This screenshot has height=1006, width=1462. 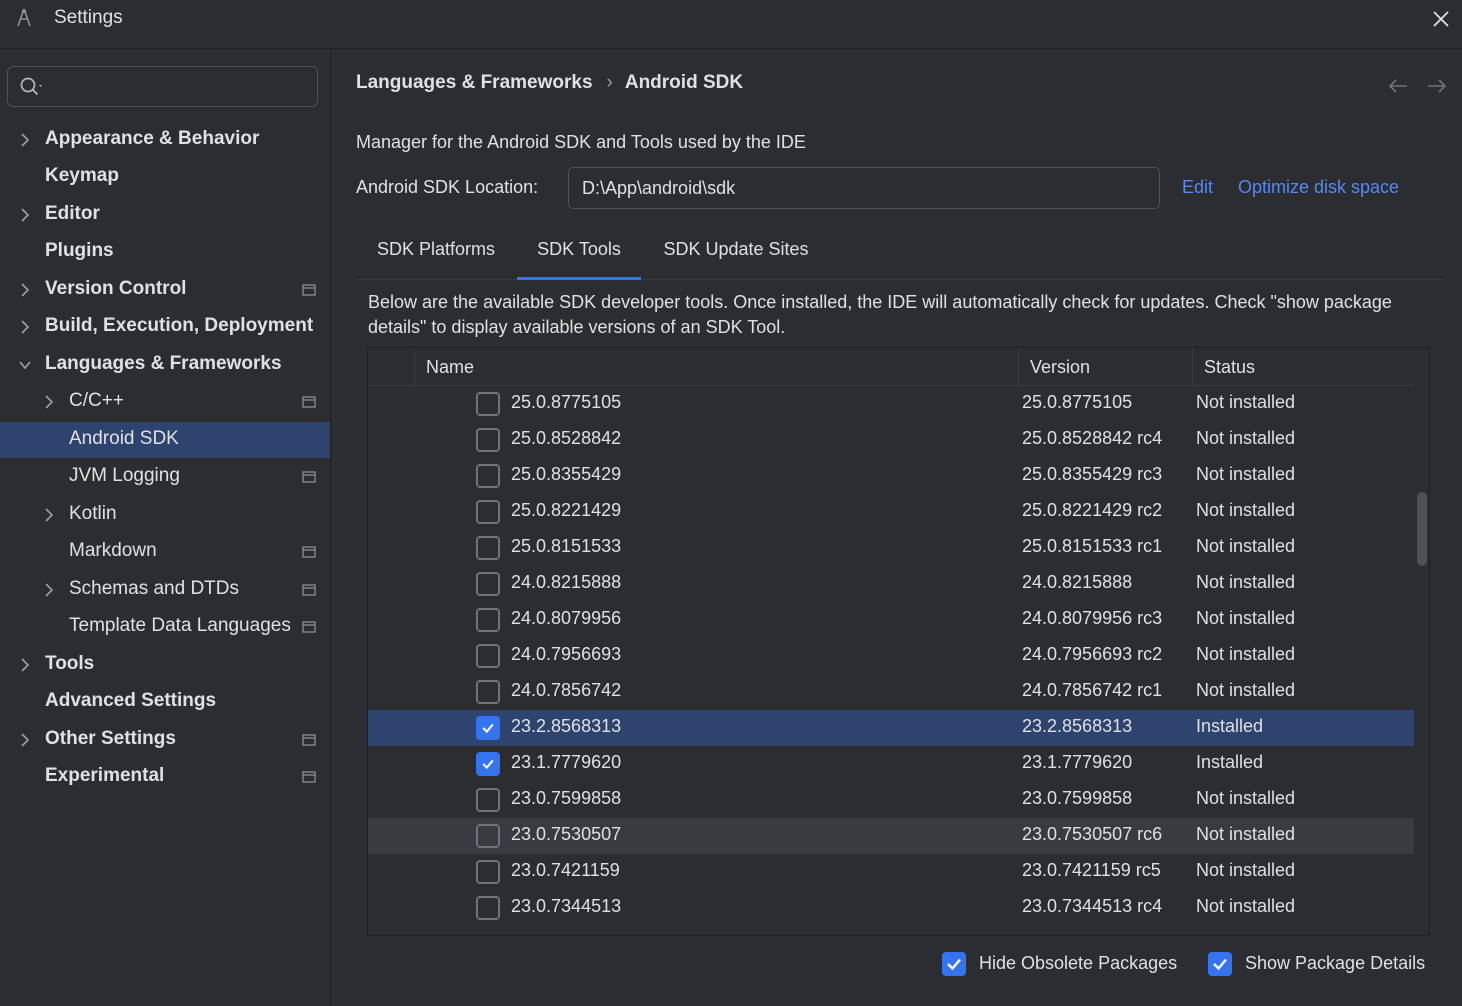 What do you see at coordinates (1437, 86) in the screenshot?
I see `forward-arrow-icon` at bounding box center [1437, 86].